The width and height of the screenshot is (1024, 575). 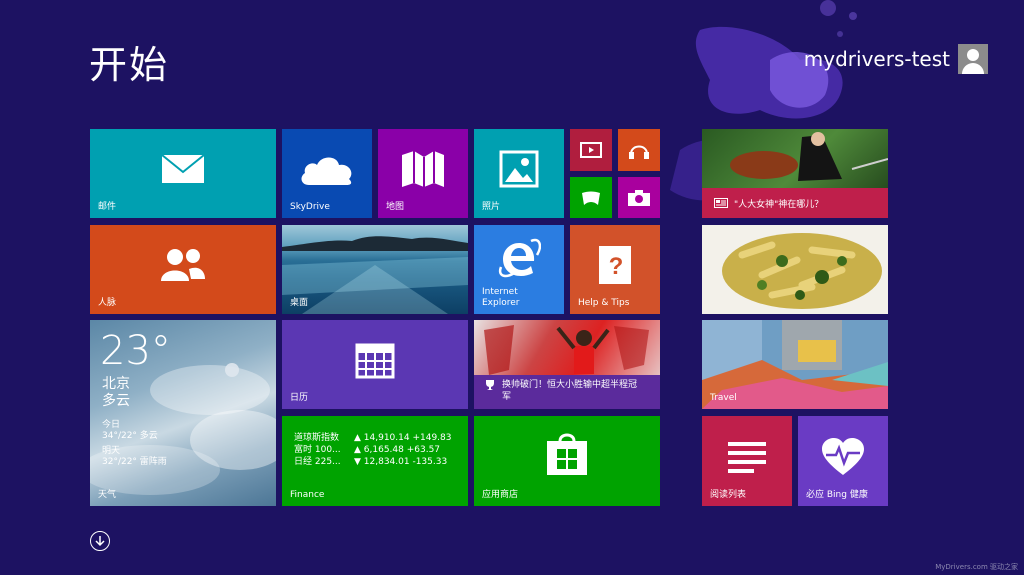 What do you see at coordinates (116, 384) in the screenshot?
I see `weather-city: 北京` at bounding box center [116, 384].